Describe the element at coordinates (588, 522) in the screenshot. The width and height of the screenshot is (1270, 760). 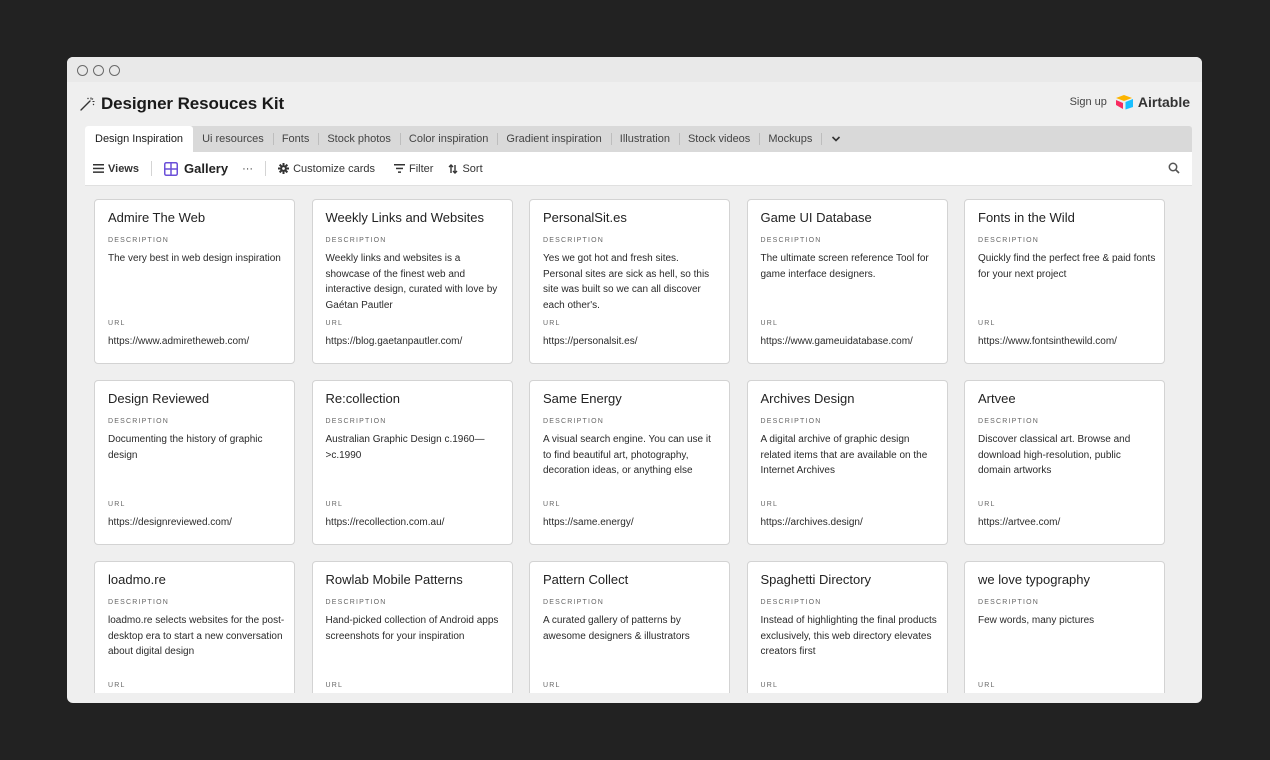
I see `card-url: https://same.energy/` at that location.